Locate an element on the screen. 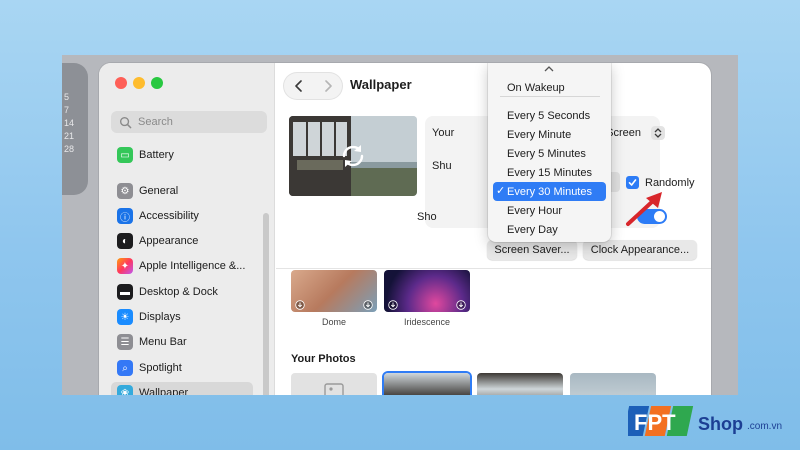 This screenshot has height=450, width=800. sidebar-item-label: General is located at coordinates (159, 191).